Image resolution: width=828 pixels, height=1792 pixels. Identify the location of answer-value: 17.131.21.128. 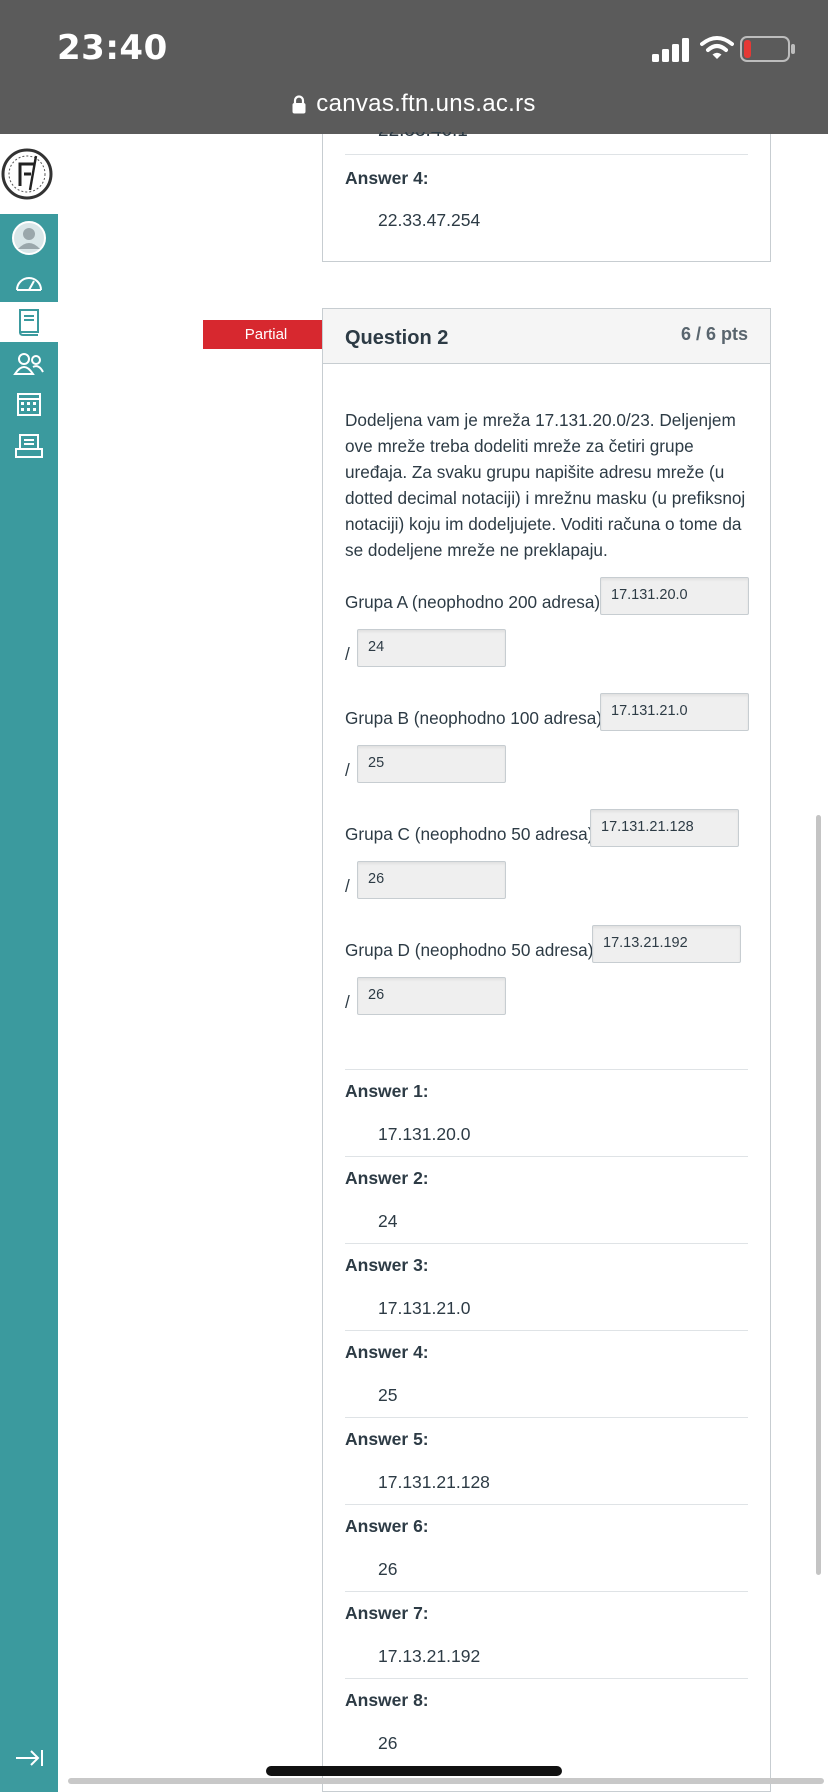
(434, 1482).